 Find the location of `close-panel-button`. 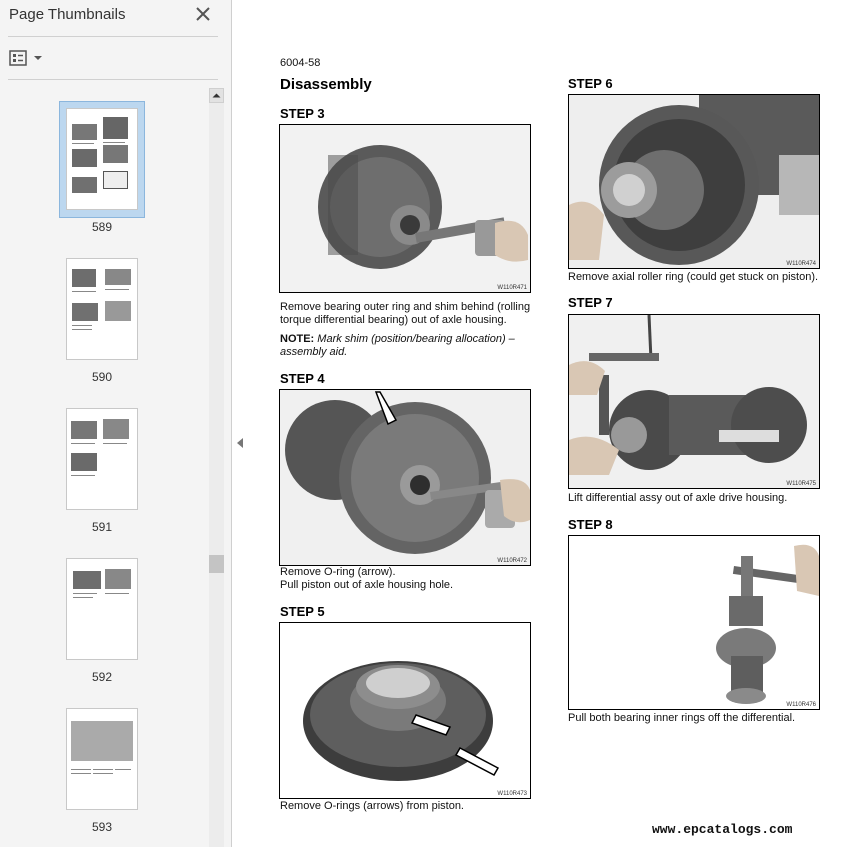

close-panel-button is located at coordinates (203, 14).